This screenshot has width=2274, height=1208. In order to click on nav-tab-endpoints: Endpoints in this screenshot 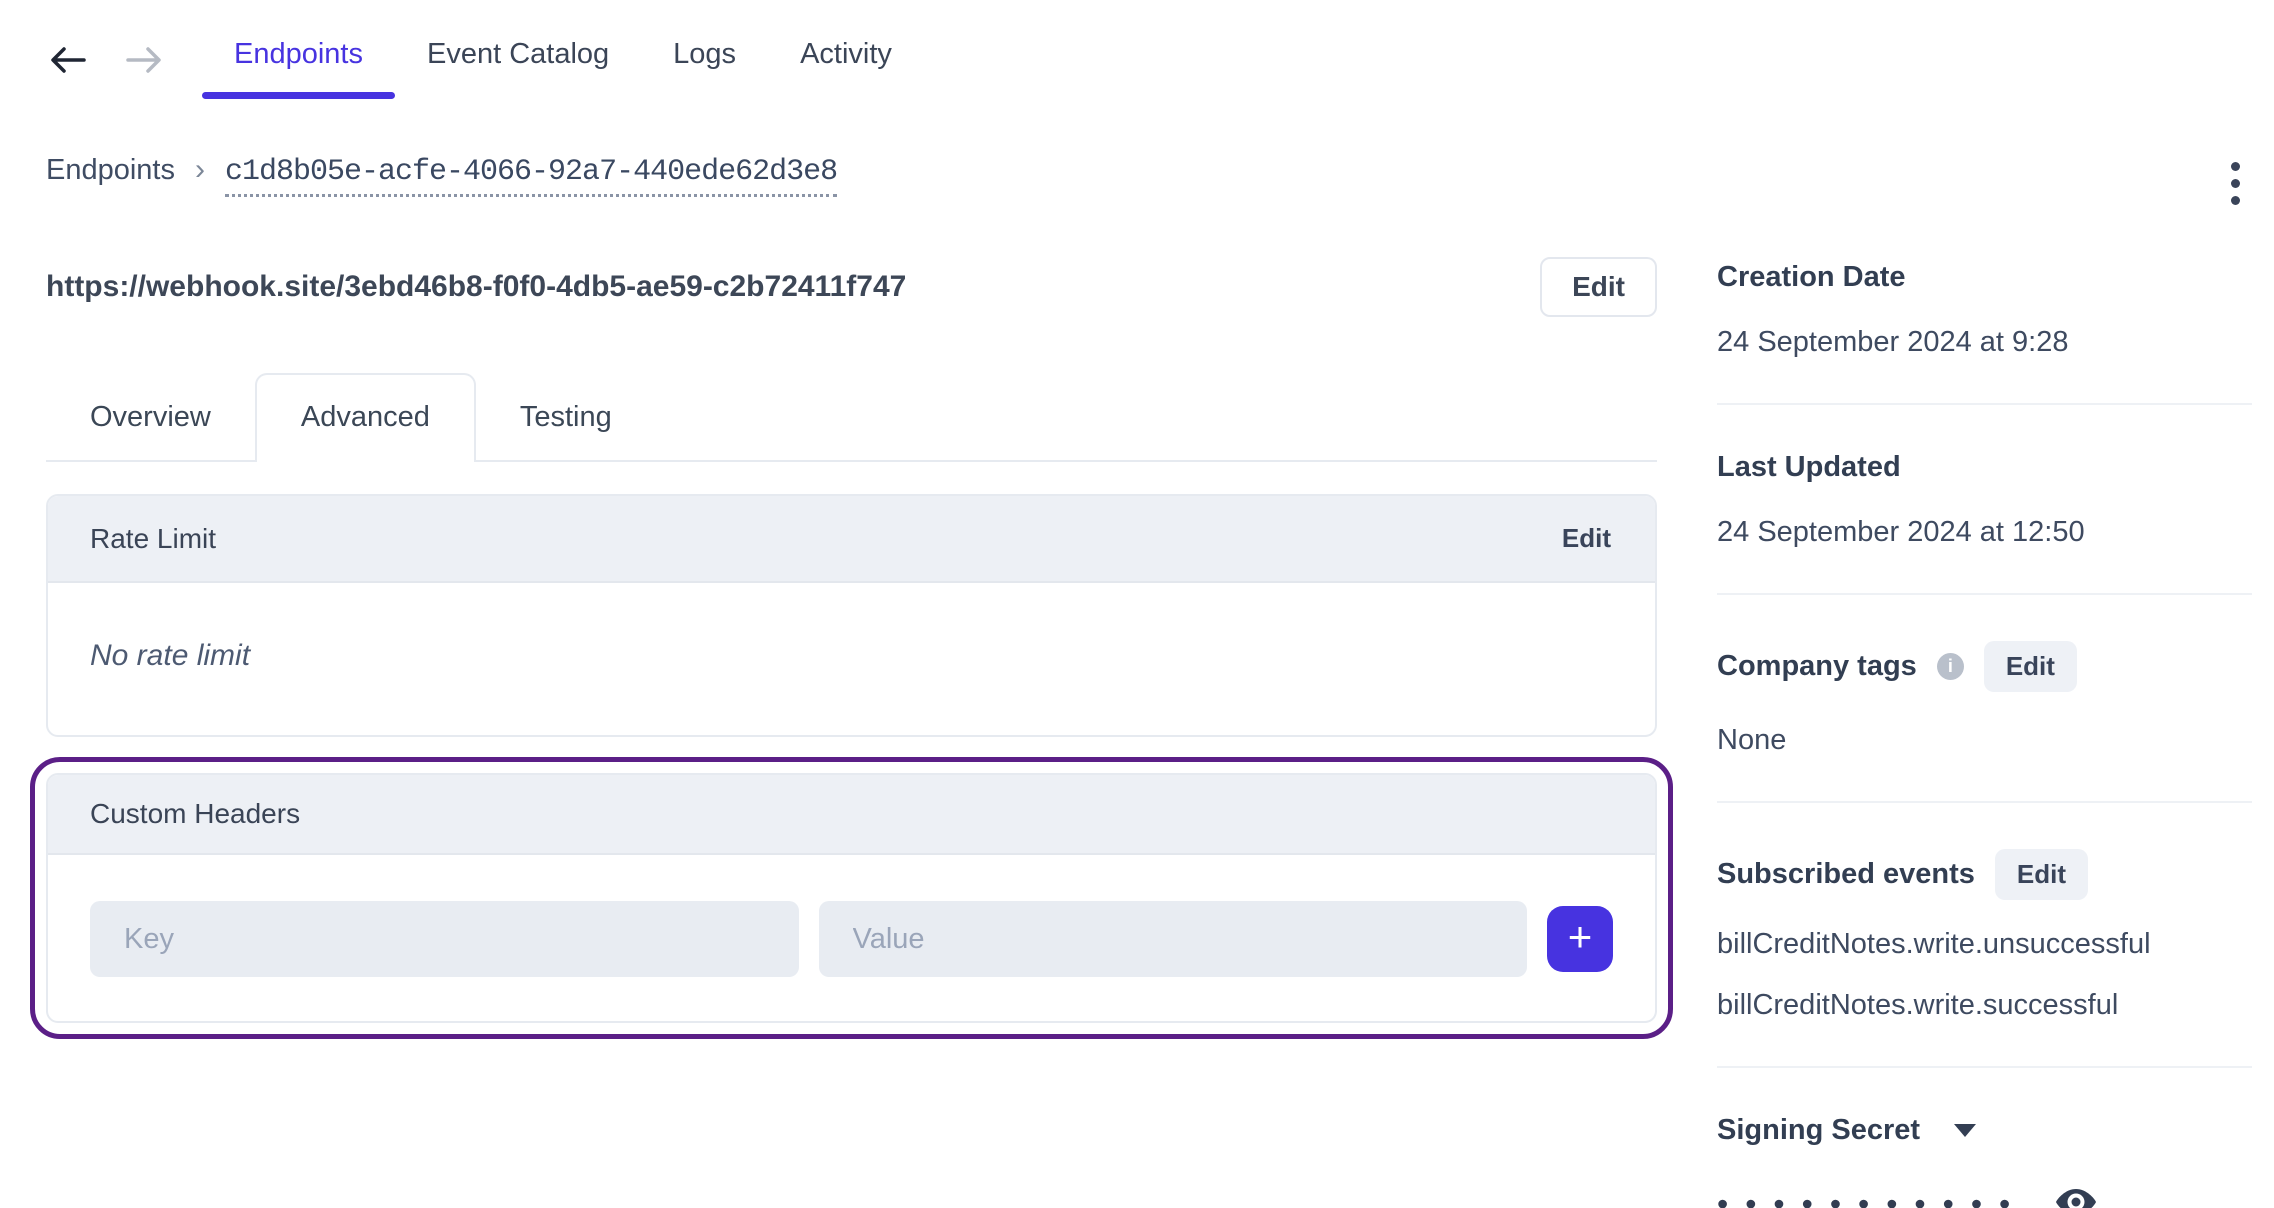, I will do `click(298, 61)`.